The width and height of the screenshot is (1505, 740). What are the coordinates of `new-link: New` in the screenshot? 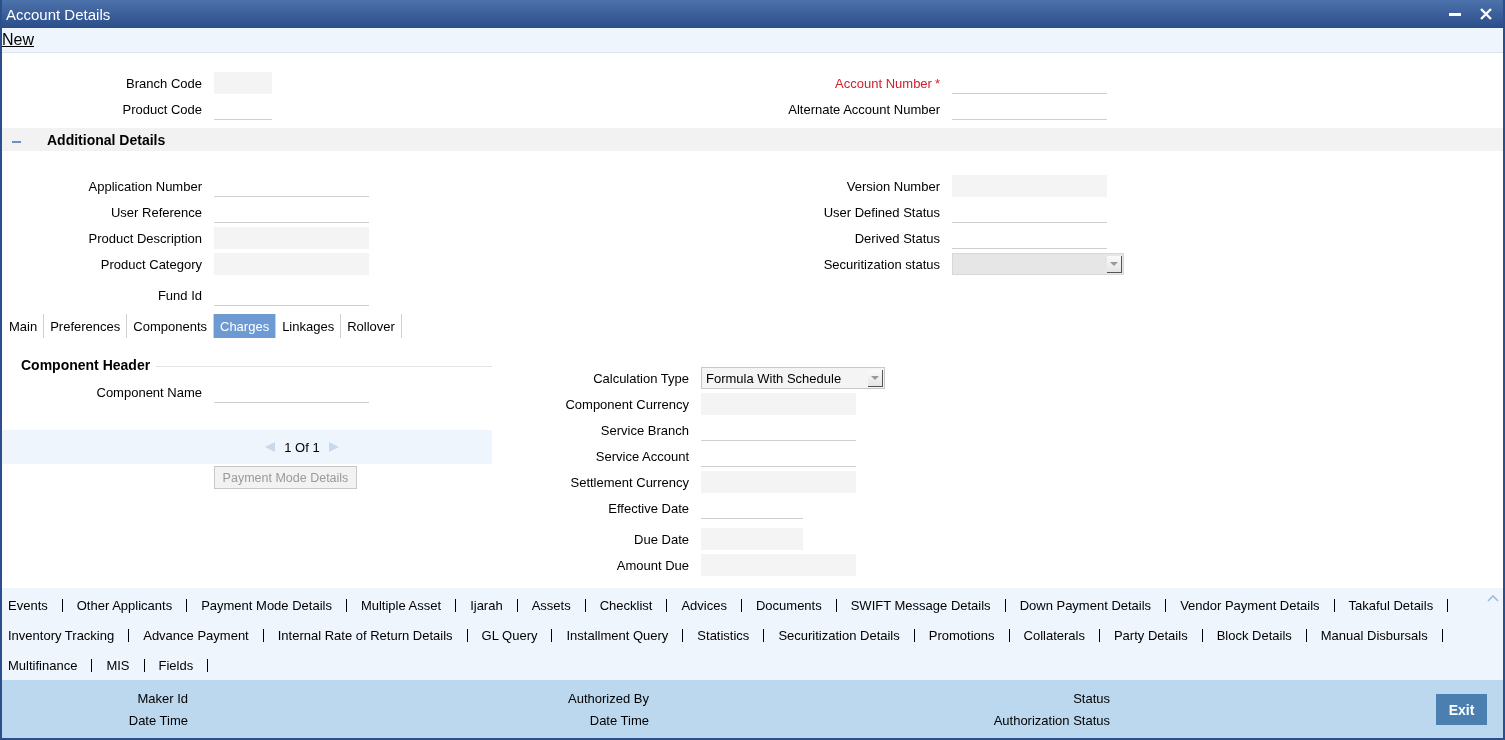 It's located at (18, 40).